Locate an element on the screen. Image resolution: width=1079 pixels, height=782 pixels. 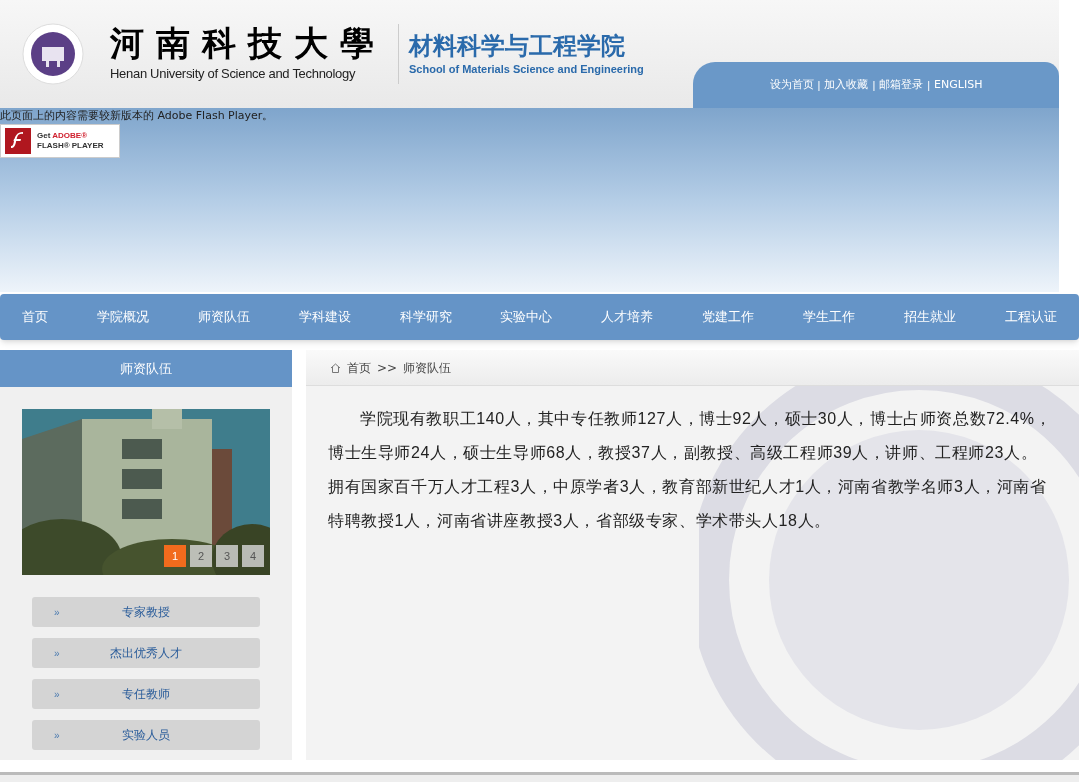
nav-tab: 师资队伍 is located at coordinates (223, 317).